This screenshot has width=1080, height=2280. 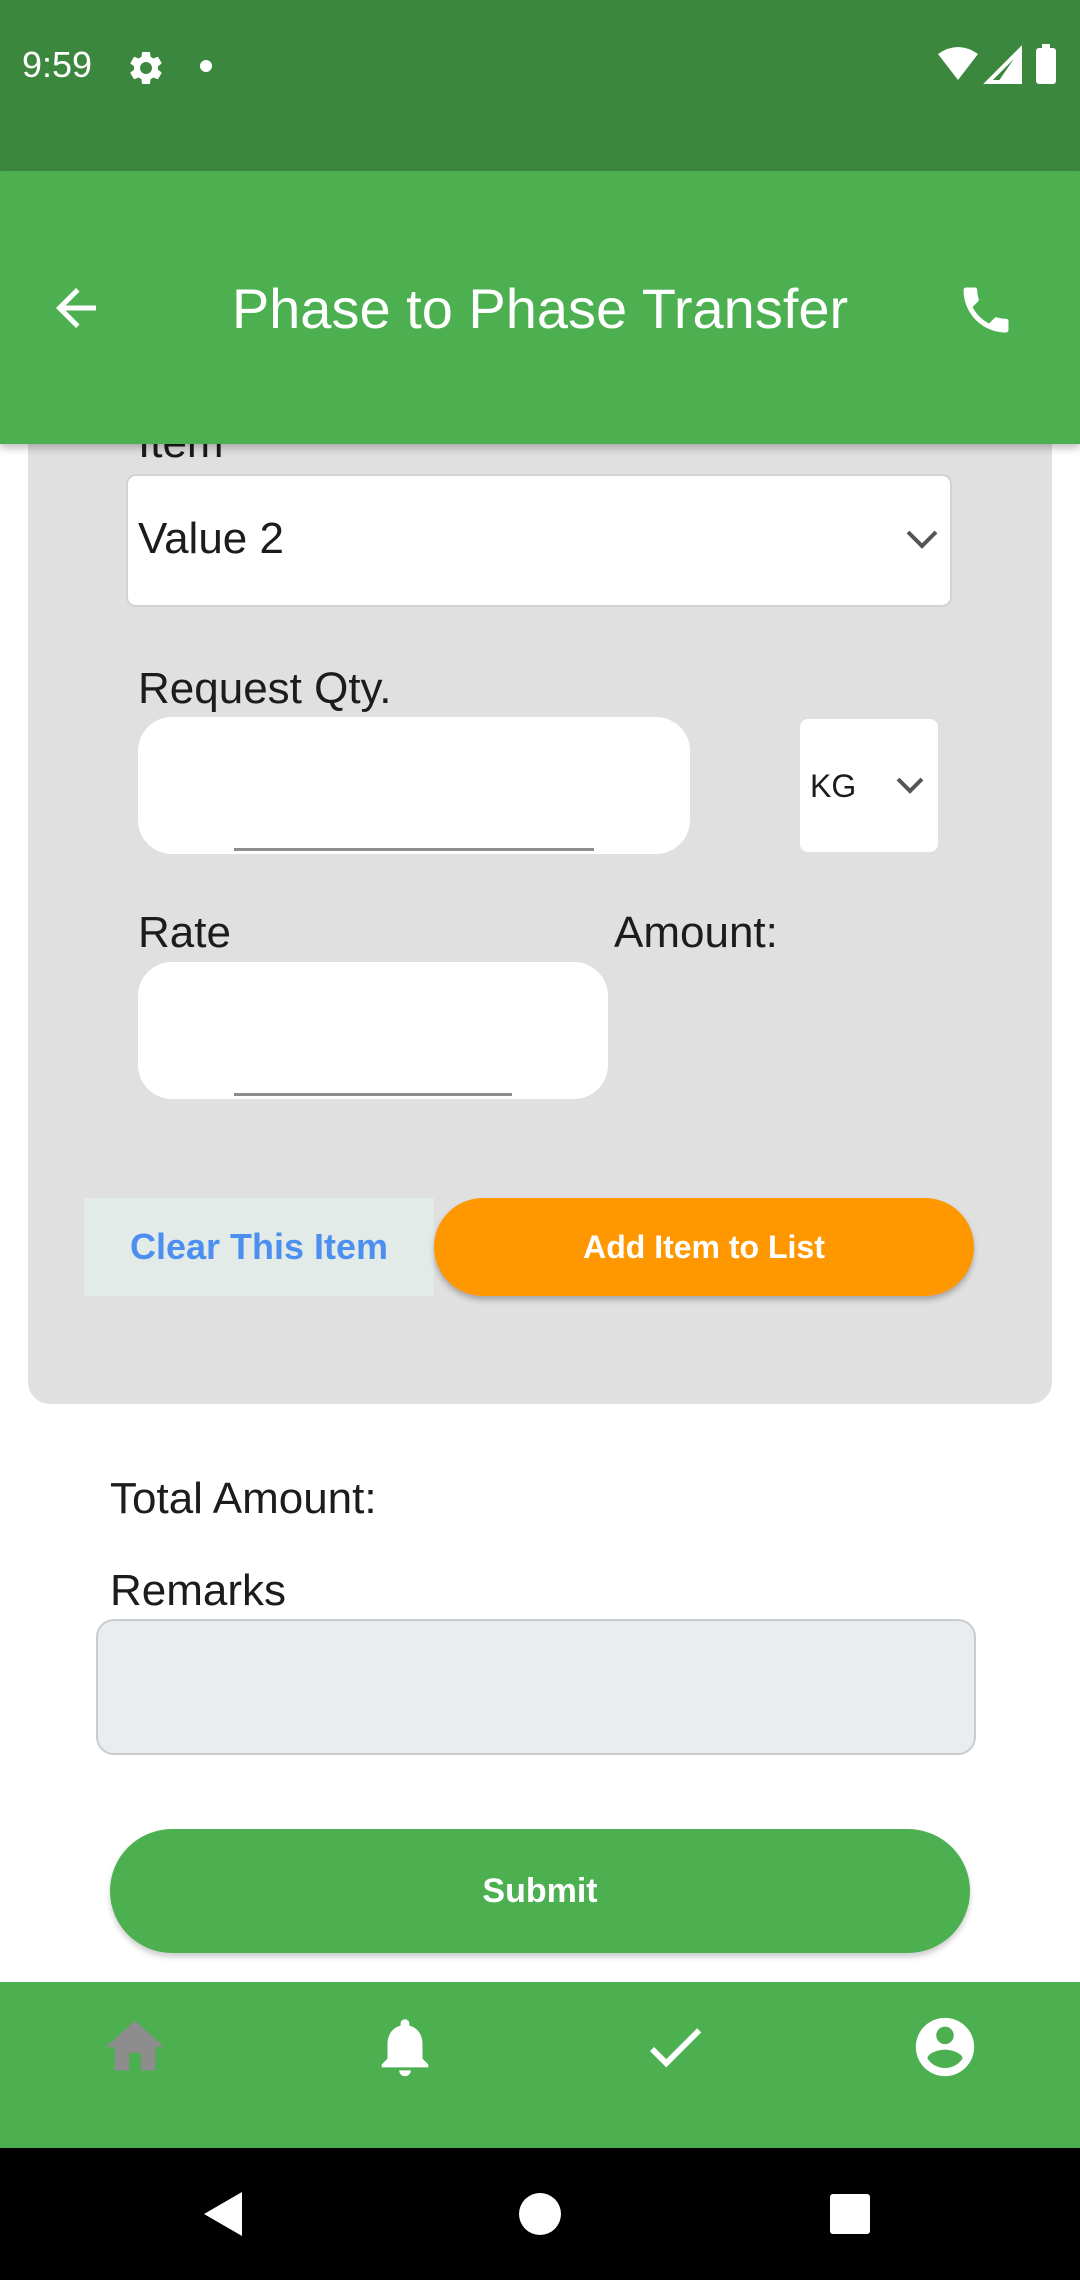 What do you see at coordinates (373, 1053) in the screenshot?
I see `rate-input` at bounding box center [373, 1053].